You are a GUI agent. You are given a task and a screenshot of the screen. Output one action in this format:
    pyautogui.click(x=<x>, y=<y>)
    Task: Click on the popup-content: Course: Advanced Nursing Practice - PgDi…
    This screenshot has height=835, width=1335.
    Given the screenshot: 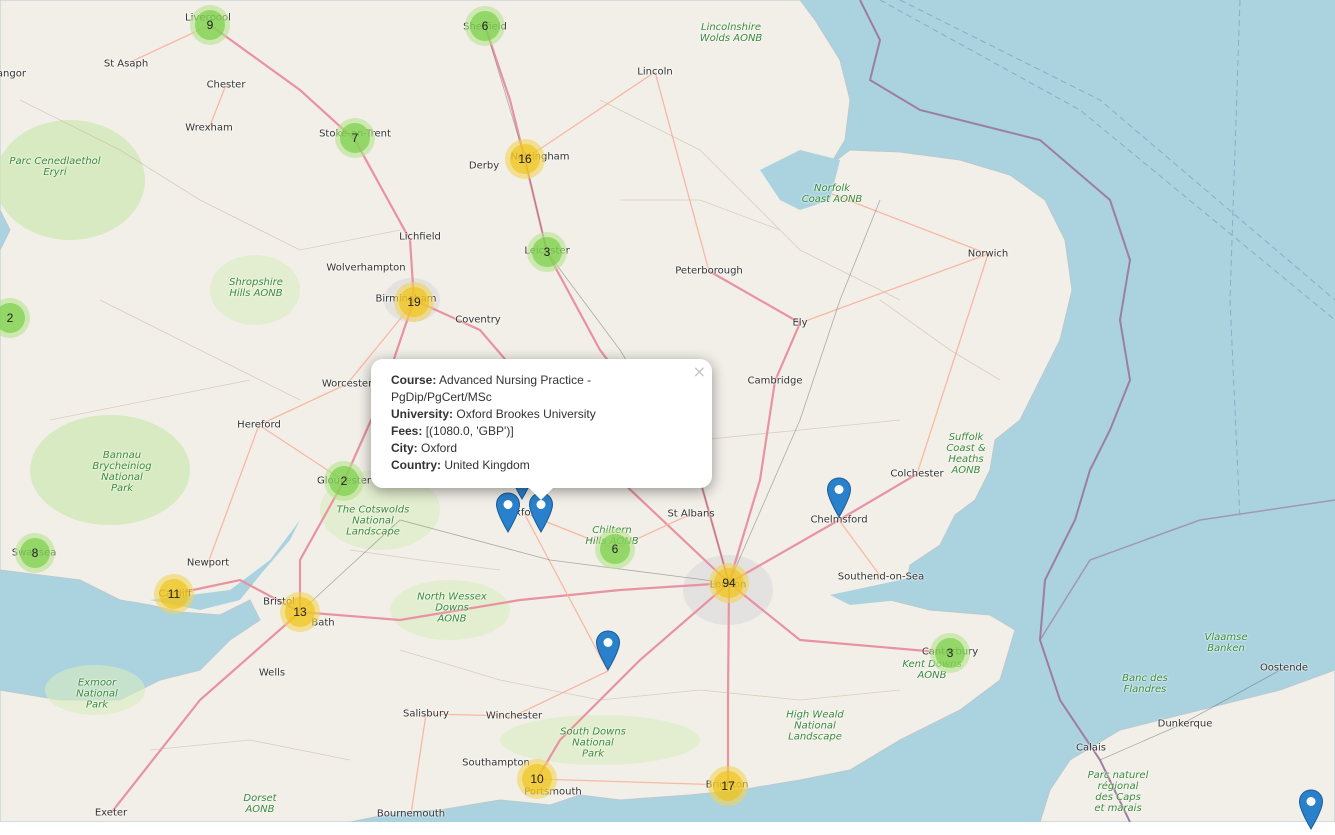 What is the action you would take?
    pyautogui.click(x=541, y=423)
    